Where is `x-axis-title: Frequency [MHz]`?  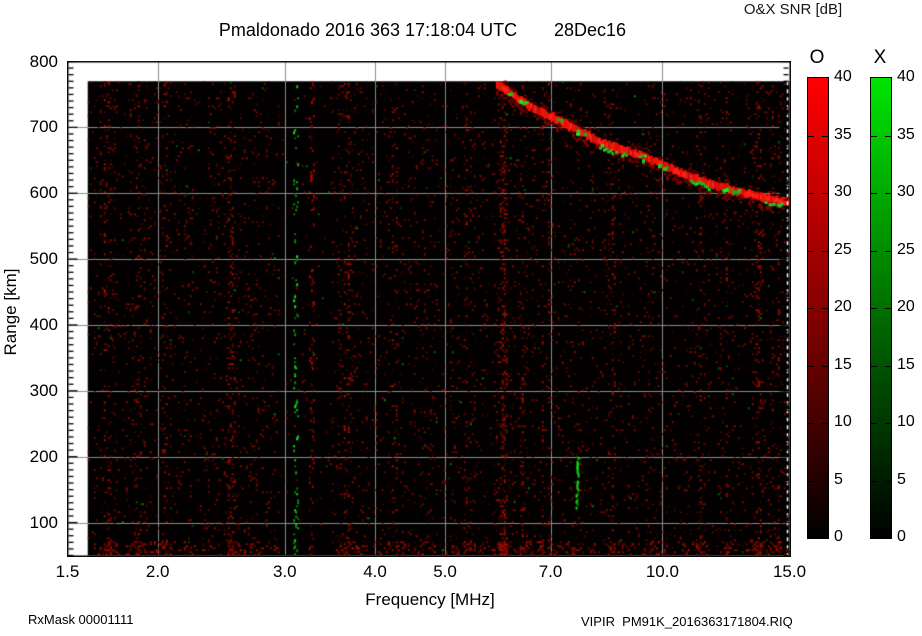 x-axis-title: Frequency [MHz] is located at coordinates (430, 599).